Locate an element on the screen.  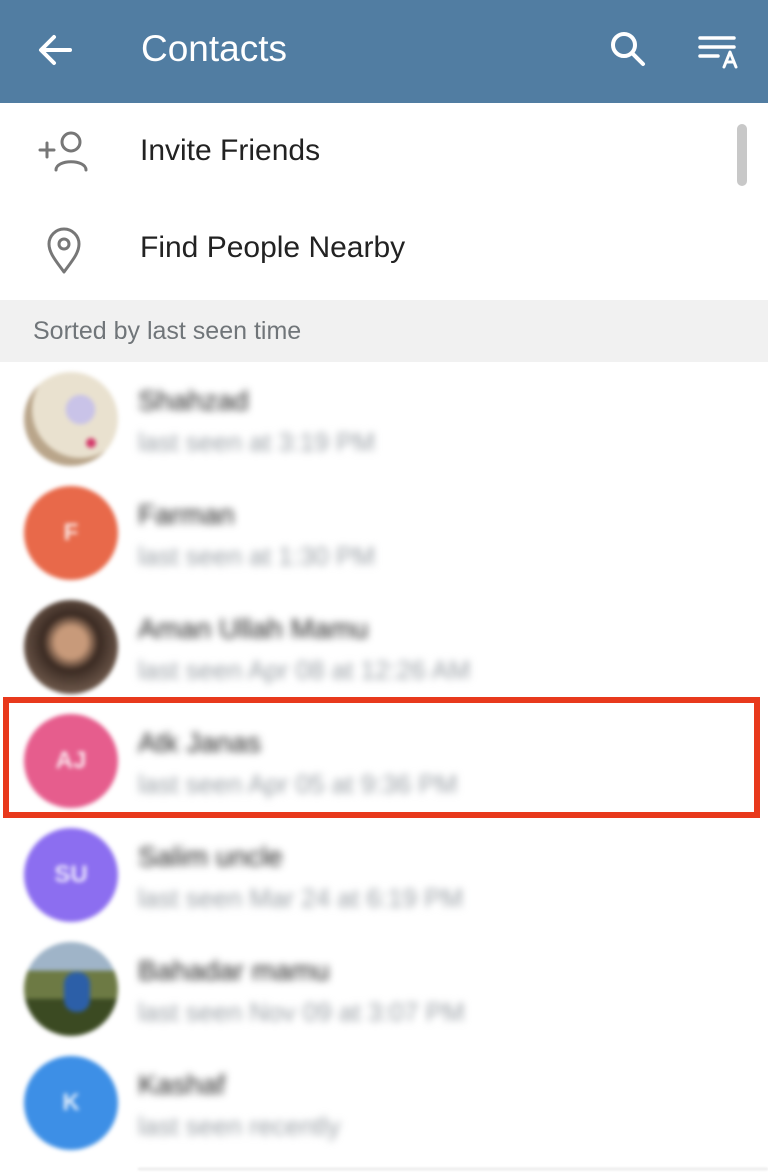
contact-name: Kashaf is located at coordinates (182, 1084).